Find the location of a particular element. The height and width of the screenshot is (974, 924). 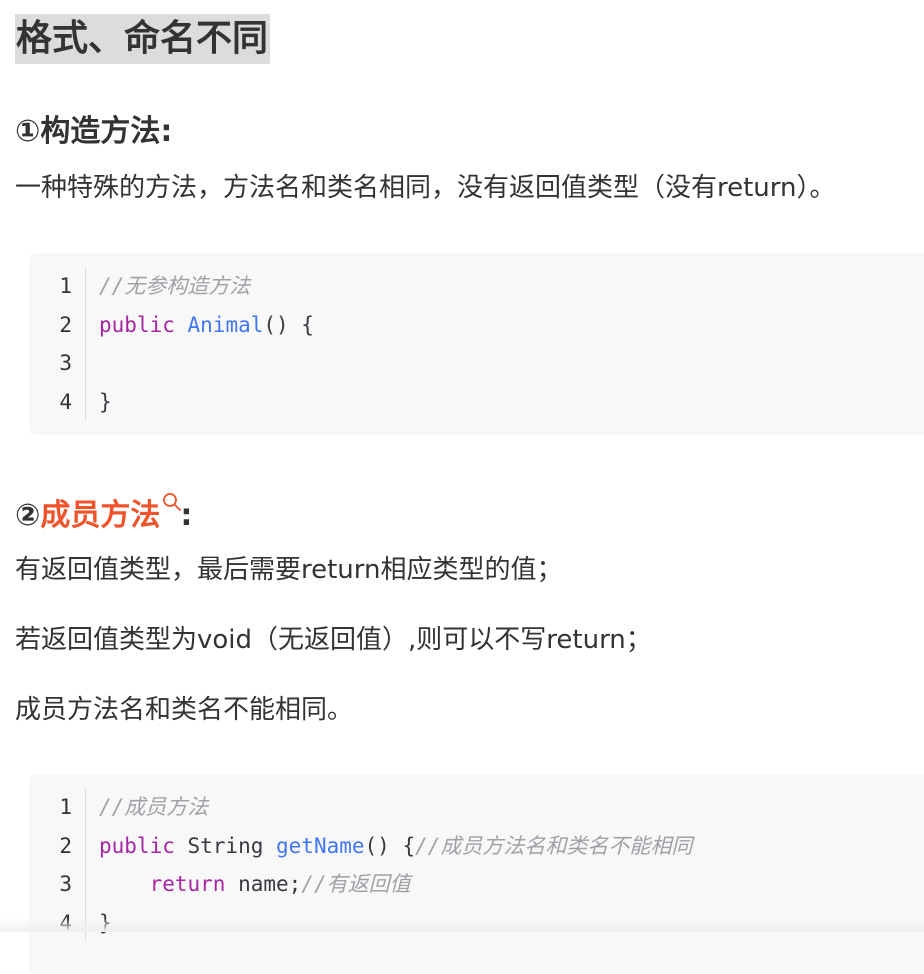

code-line: public Animal() { is located at coordinates (511, 325).